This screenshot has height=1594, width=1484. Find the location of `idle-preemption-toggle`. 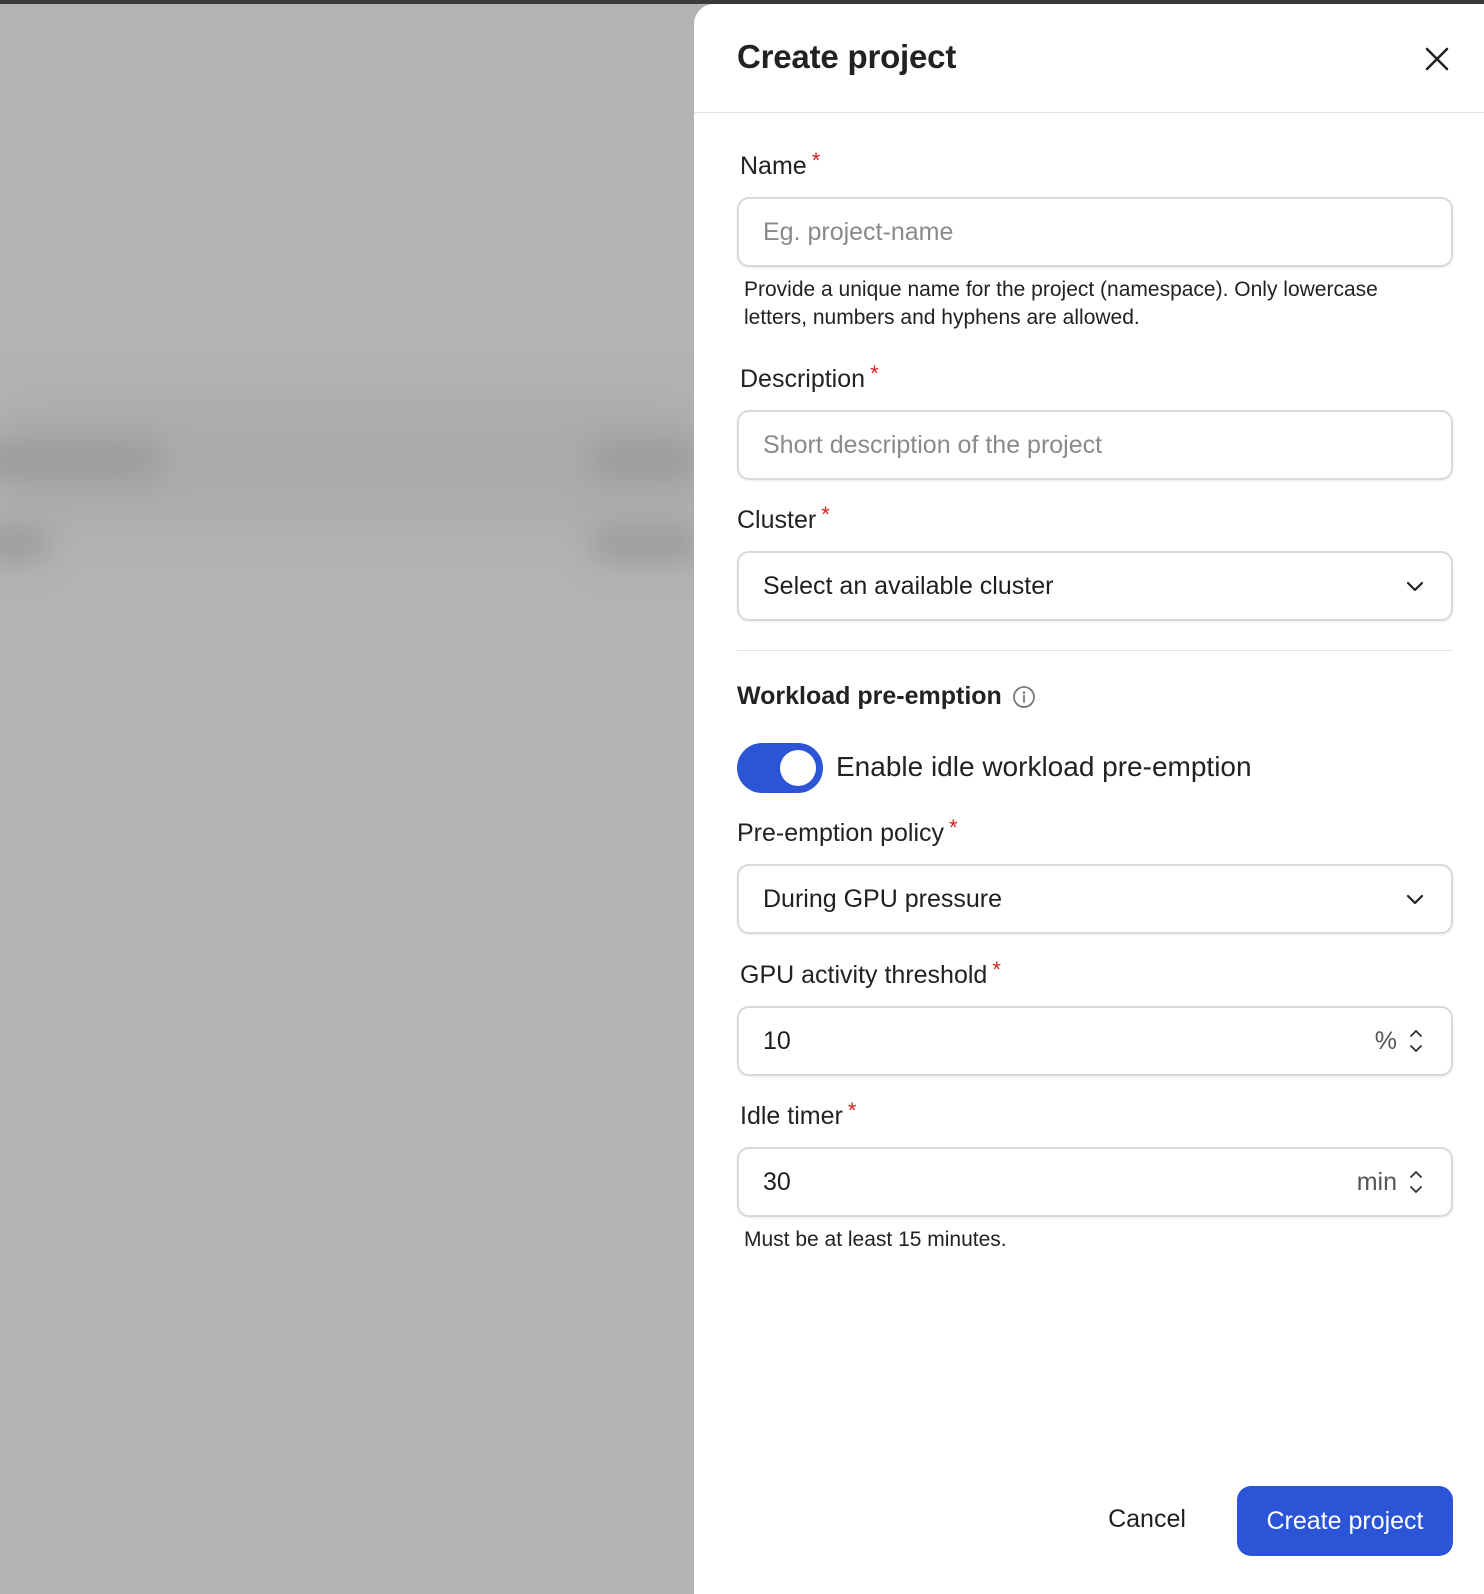

idle-preemption-toggle is located at coordinates (780, 768).